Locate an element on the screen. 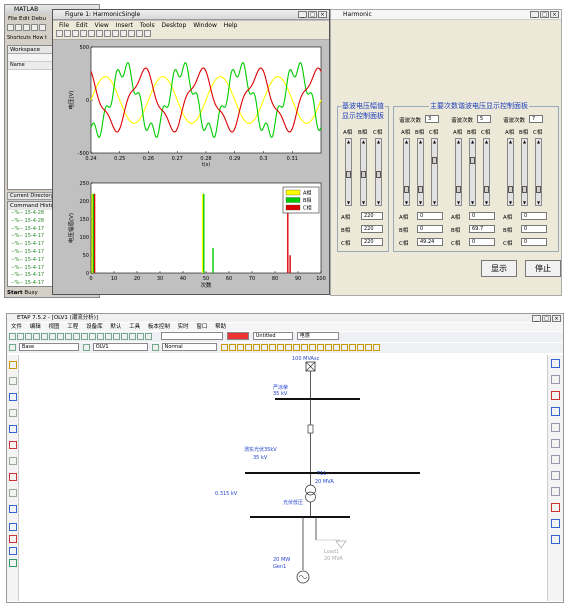 The image size is (570, 609). fig-menu-view: View is located at coordinates (102, 25).